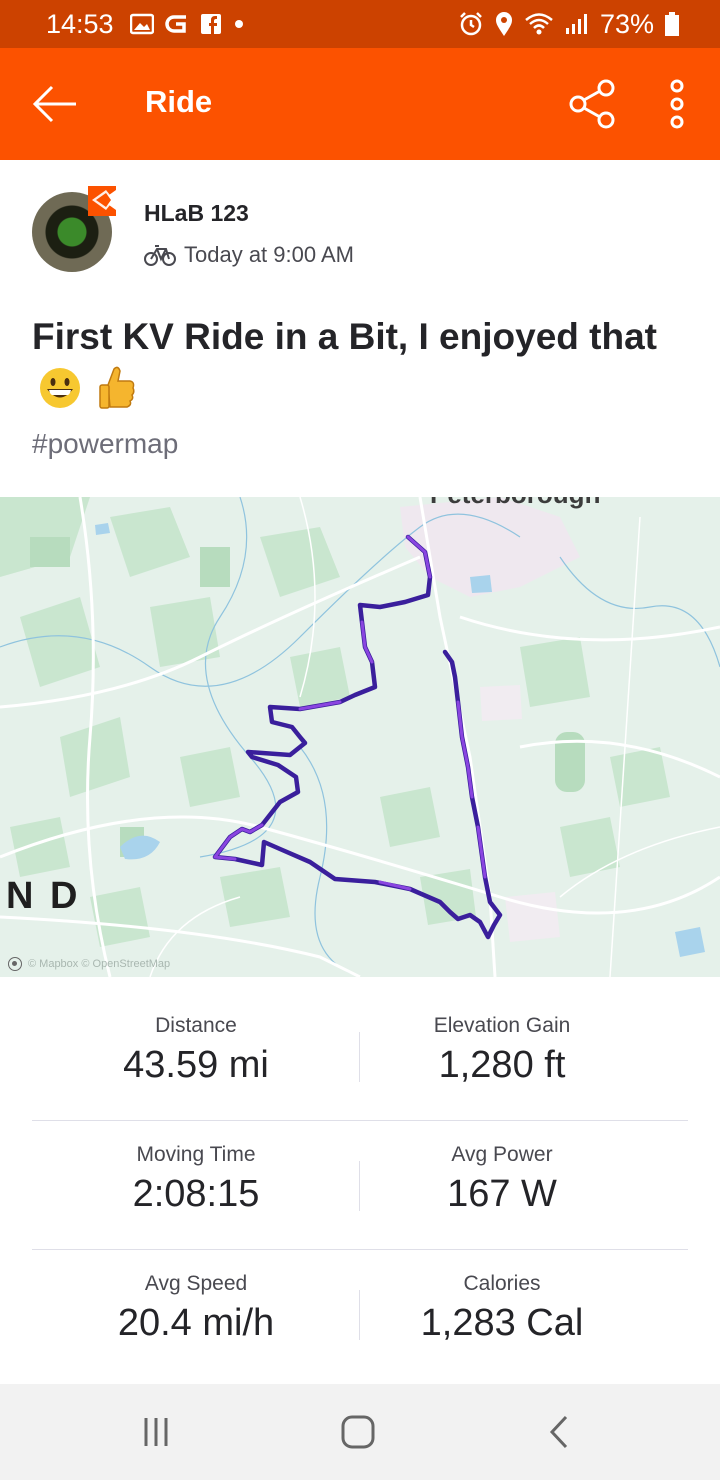 The height and width of the screenshot is (1480, 720). What do you see at coordinates (179, 101) in the screenshot?
I see `page-title: Ride` at bounding box center [179, 101].